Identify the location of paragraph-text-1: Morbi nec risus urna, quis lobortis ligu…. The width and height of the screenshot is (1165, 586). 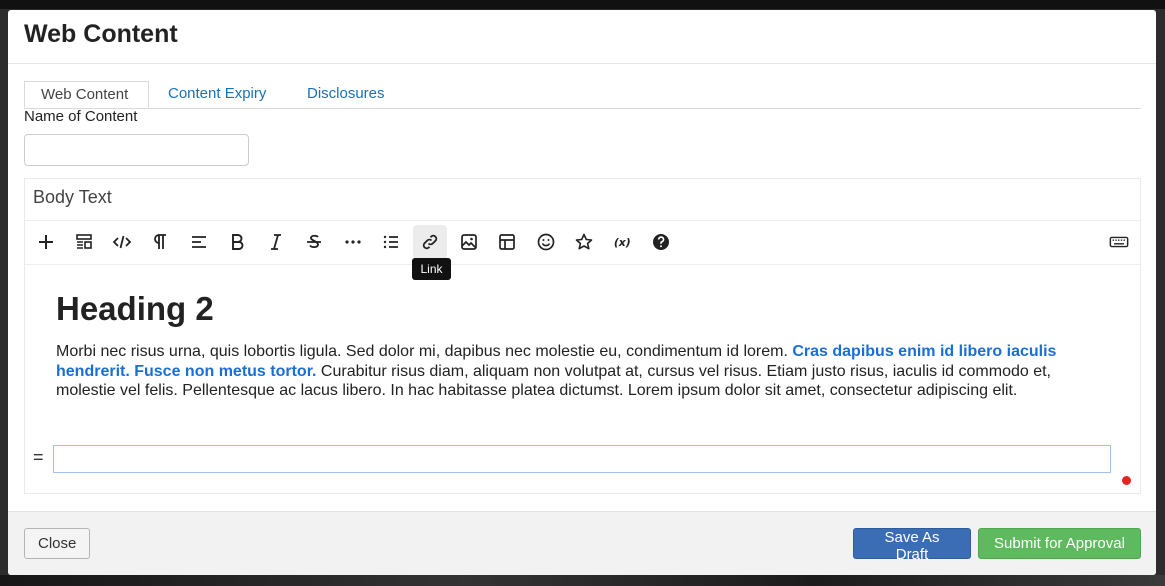
(424, 351).